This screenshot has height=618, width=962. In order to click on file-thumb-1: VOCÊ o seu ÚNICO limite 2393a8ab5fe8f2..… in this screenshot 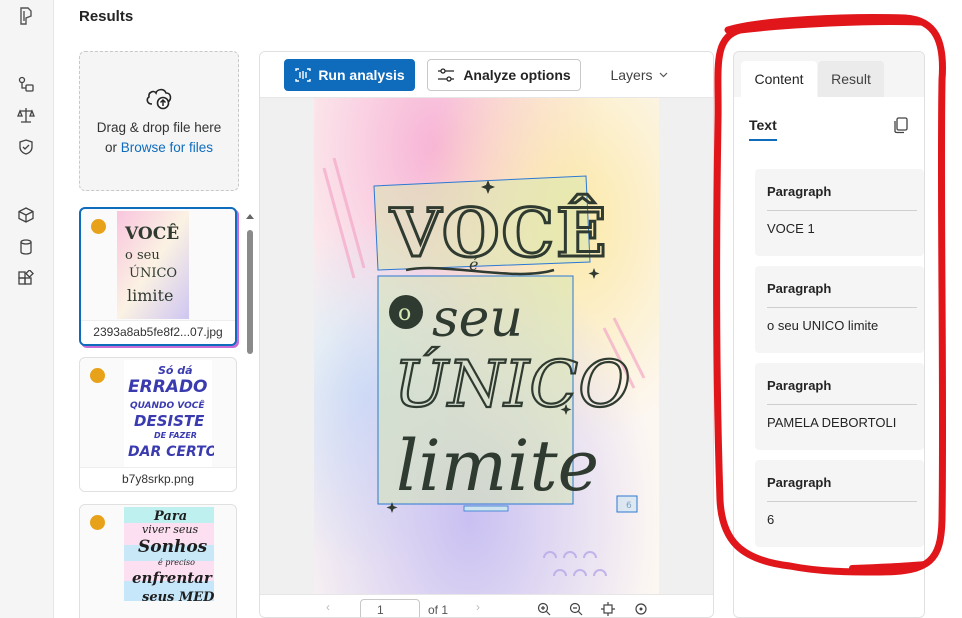, I will do `click(158, 276)`.